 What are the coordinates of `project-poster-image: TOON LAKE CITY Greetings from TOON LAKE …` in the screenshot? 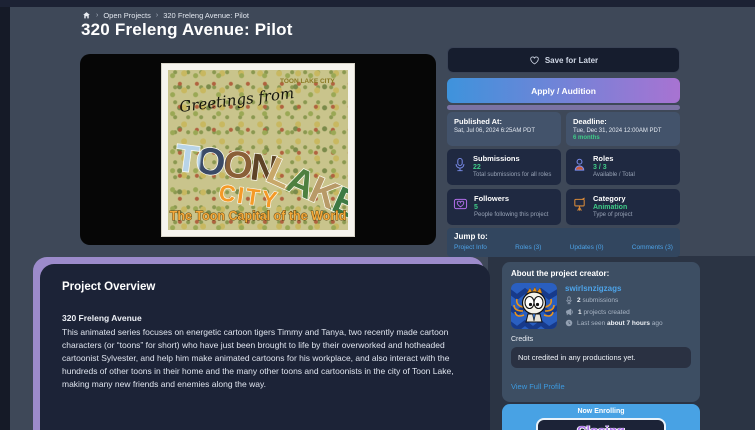 It's located at (258, 149).